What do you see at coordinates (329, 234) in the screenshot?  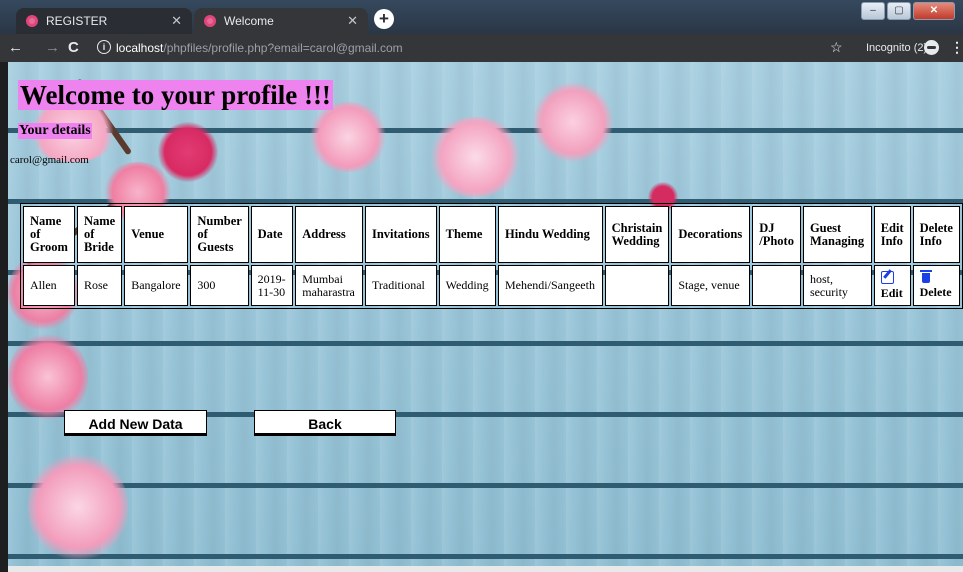 I see `header-address: Address` at bounding box center [329, 234].